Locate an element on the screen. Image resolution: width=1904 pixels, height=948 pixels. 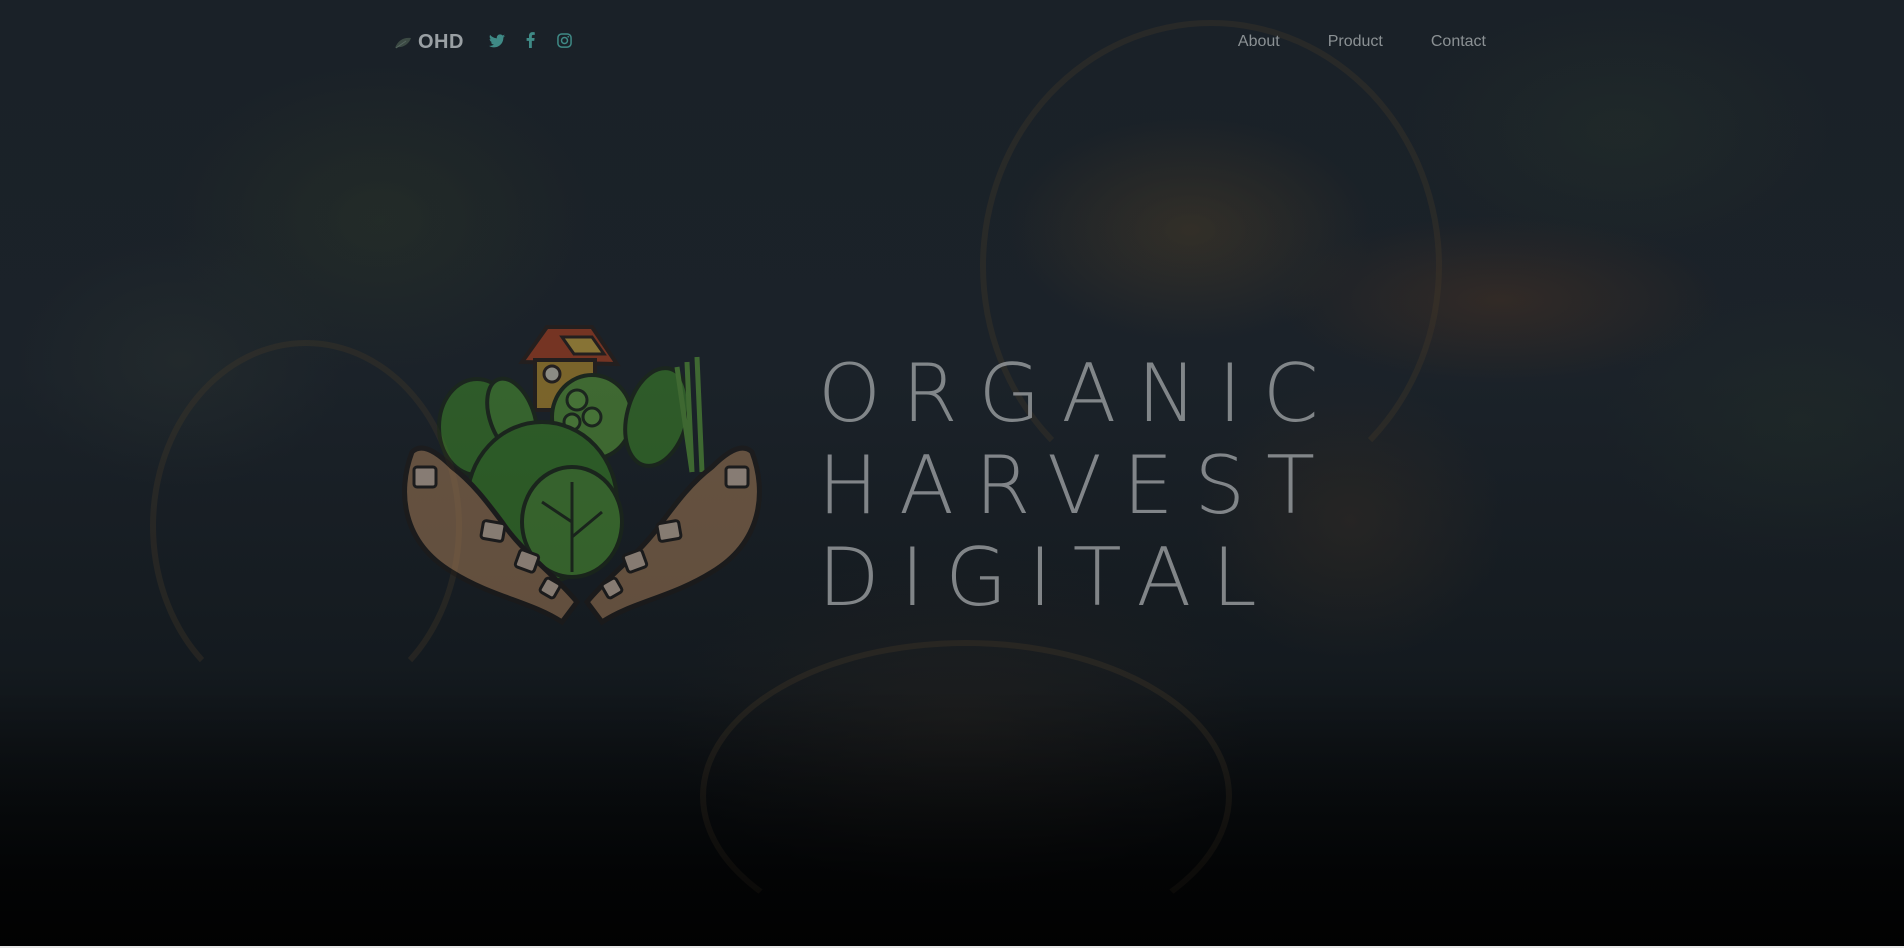
wordmark-line-3: DIGITAL is located at coordinates (1048, 577).